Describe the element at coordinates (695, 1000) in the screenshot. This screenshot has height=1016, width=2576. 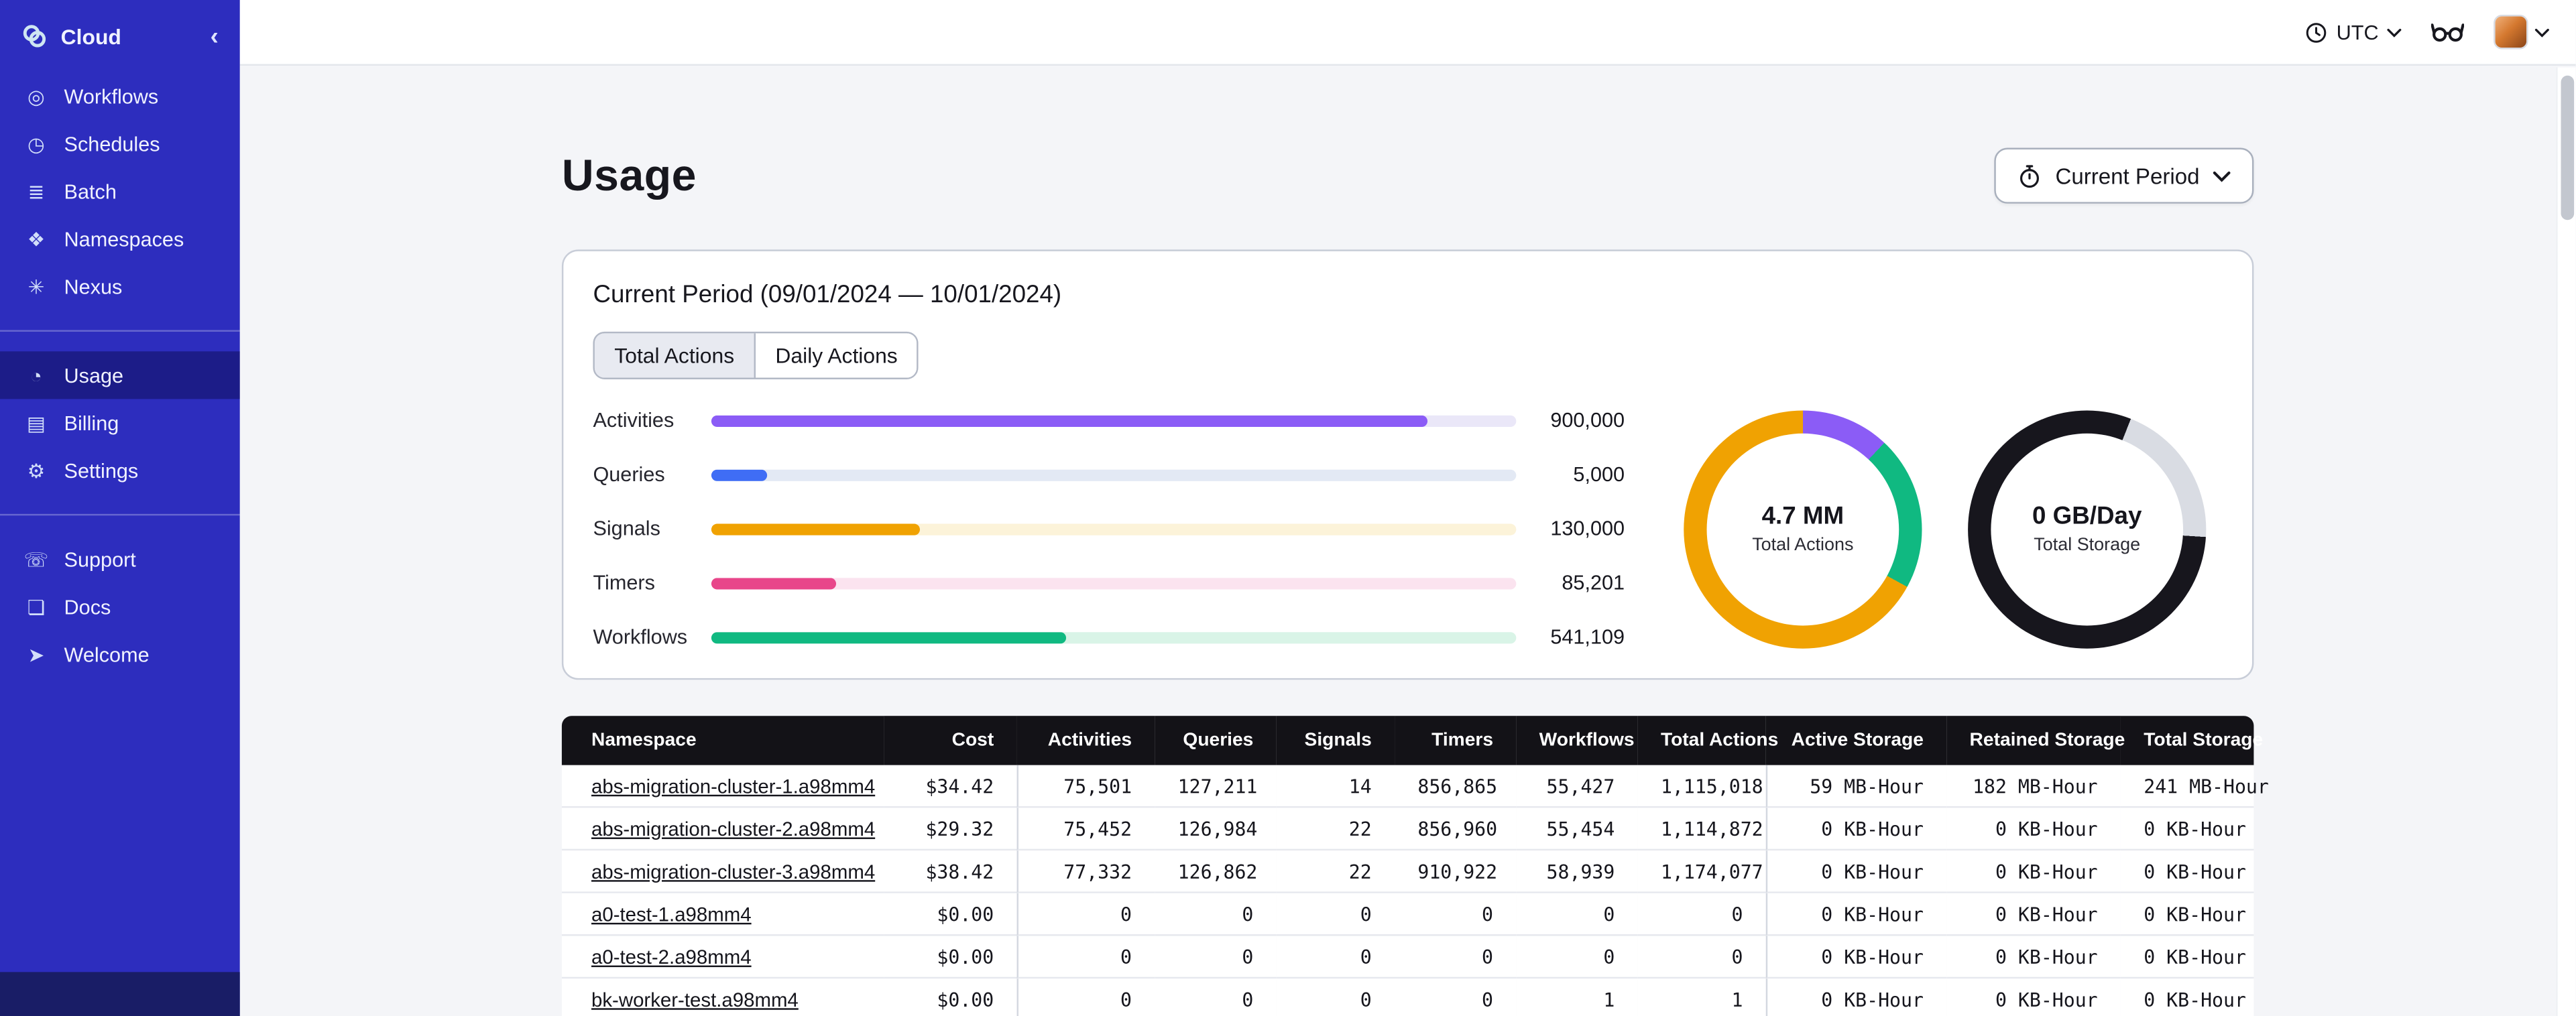
I see `namespace-link: bk-worker-test.a98mm4` at that location.